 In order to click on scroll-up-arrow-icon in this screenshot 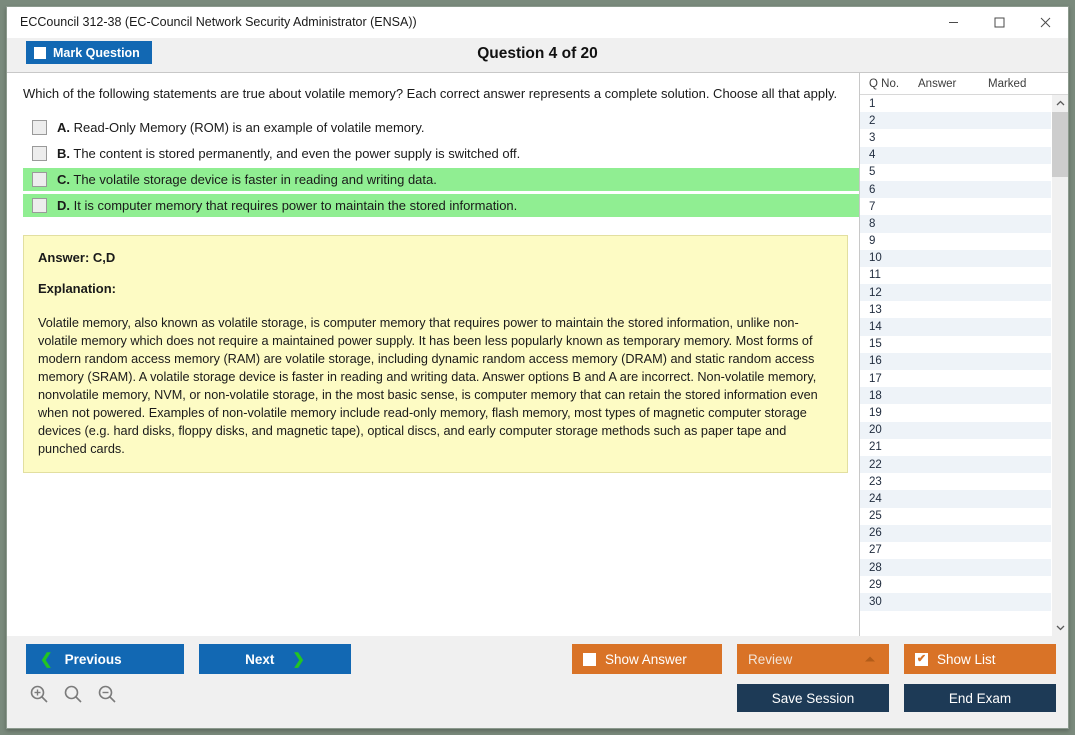, I will do `click(1060, 103)`.